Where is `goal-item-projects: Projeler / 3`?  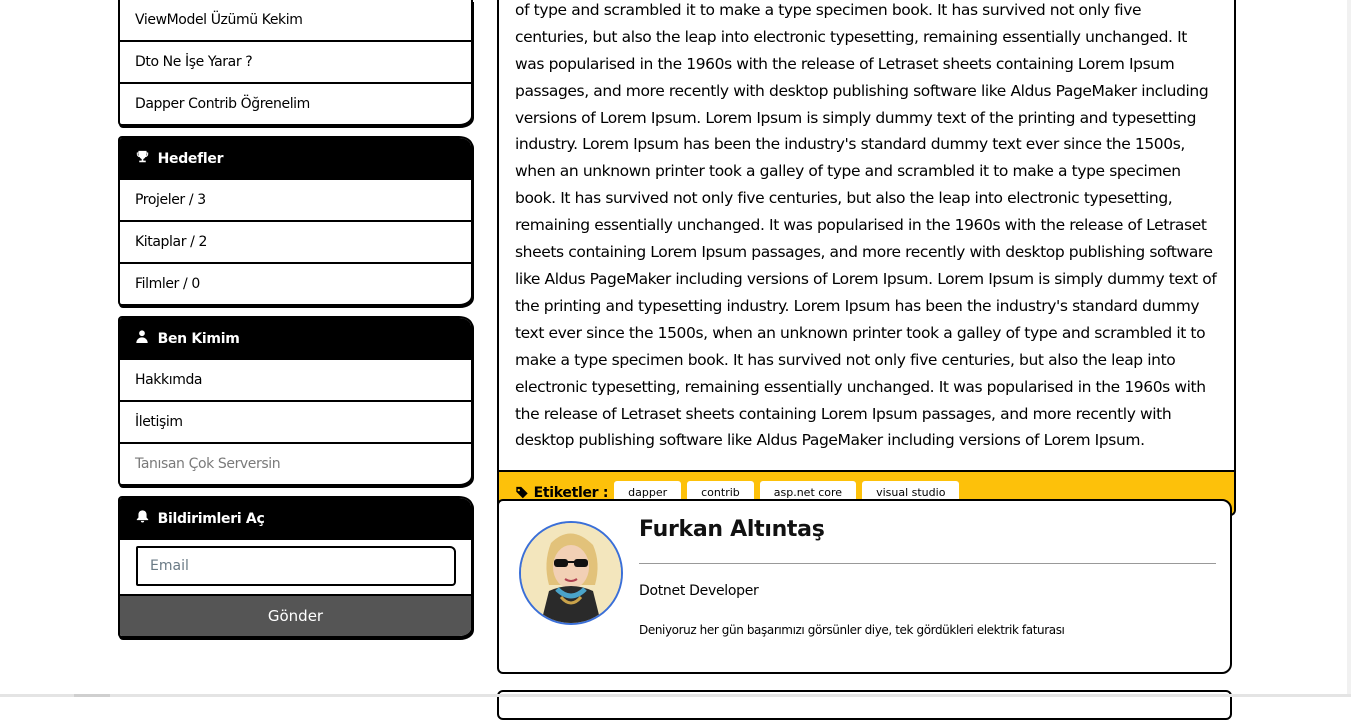 goal-item-projects: Projeler / 3 is located at coordinates (295, 201).